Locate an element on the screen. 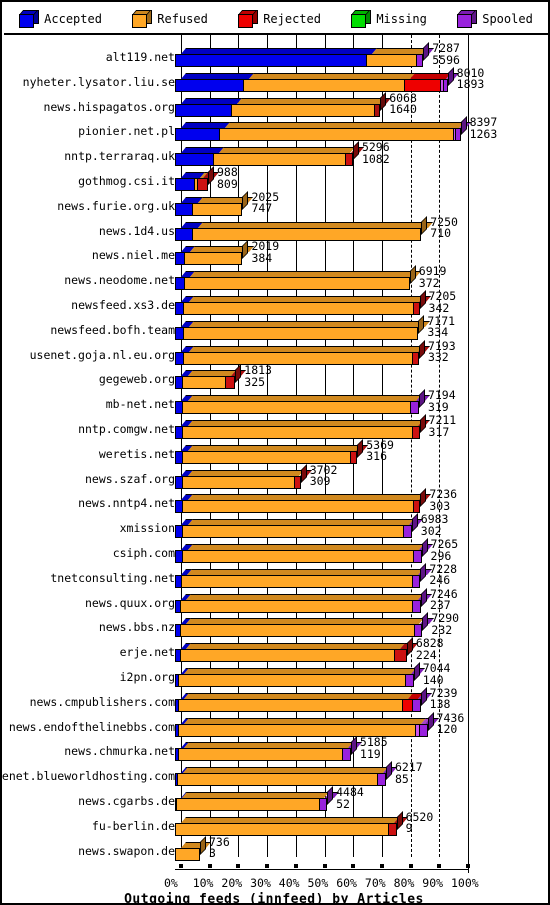 The image size is (550, 905). chart-row: tnetconsulting.net 7228 246 is located at coordinates (276, 575).